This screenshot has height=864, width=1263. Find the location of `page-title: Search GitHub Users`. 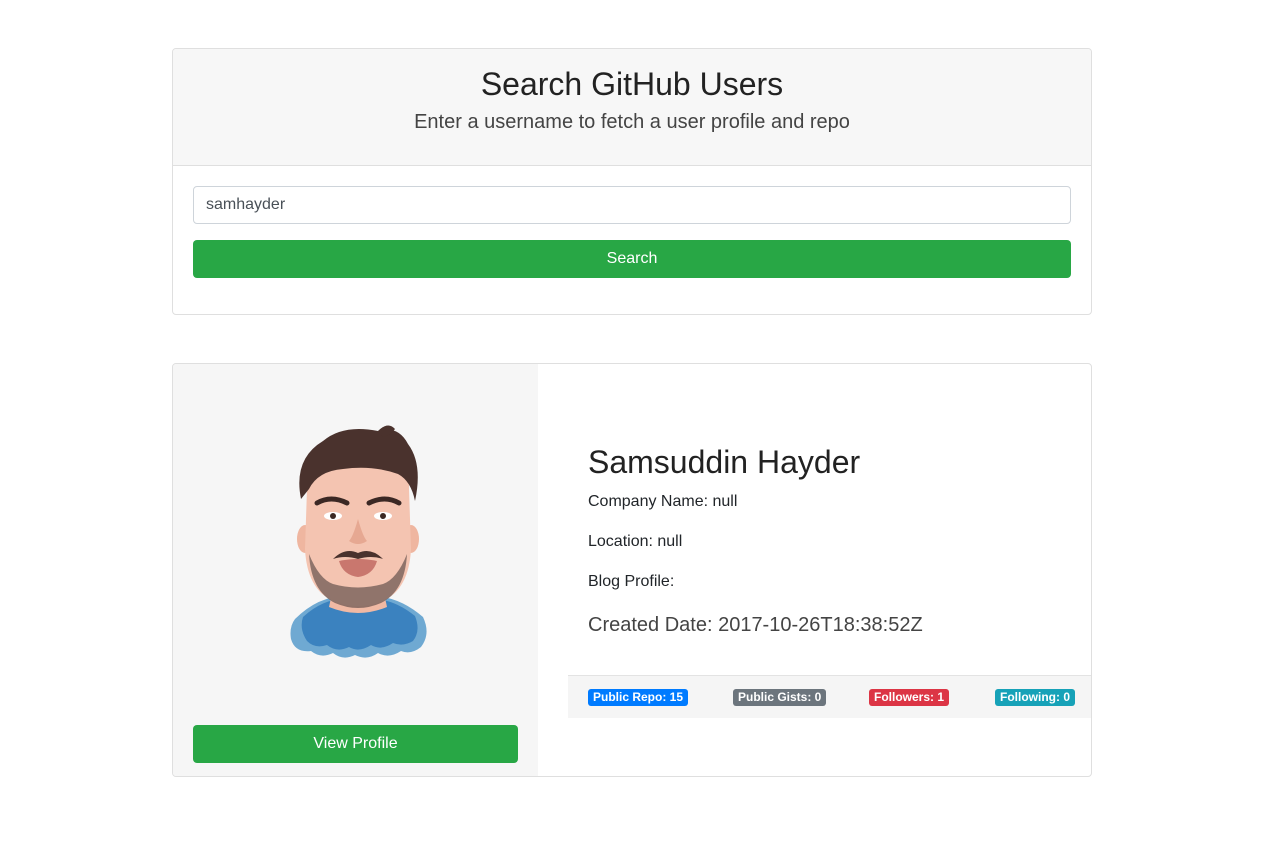

page-title: Search GitHub Users is located at coordinates (632, 84).